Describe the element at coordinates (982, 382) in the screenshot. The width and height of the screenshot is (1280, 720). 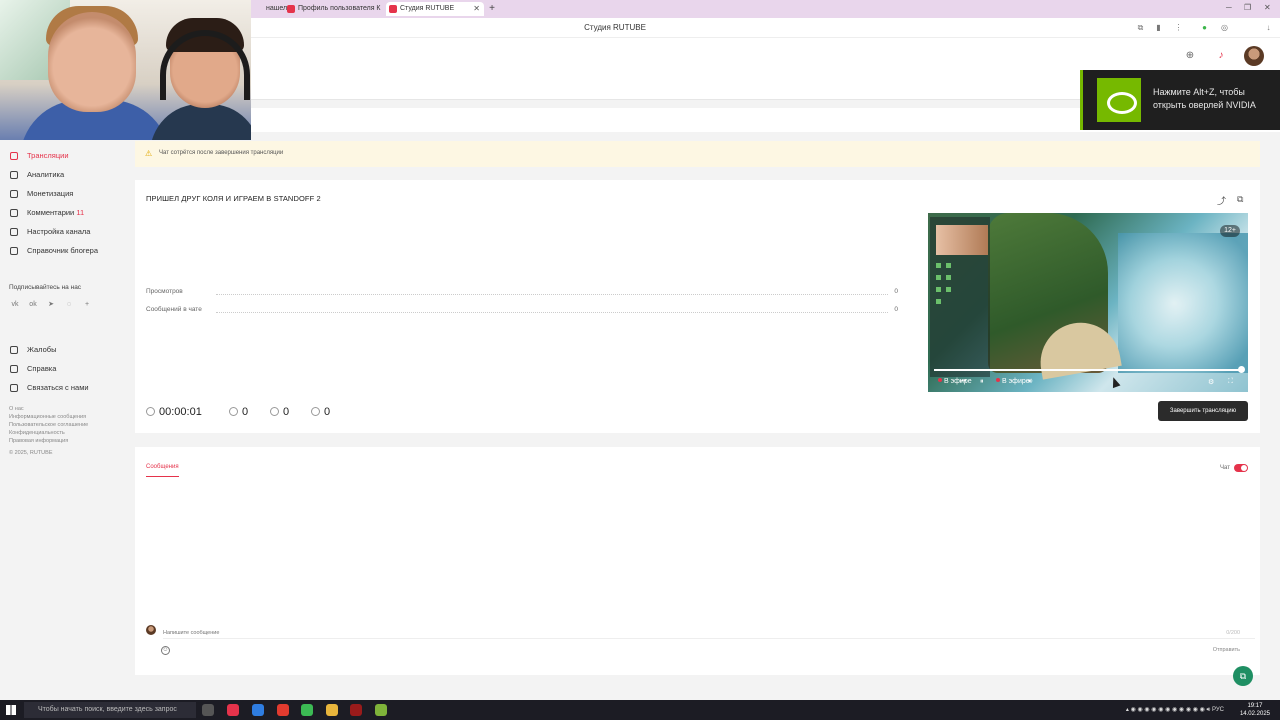
I see `pause-icon: ⏸` at that location.